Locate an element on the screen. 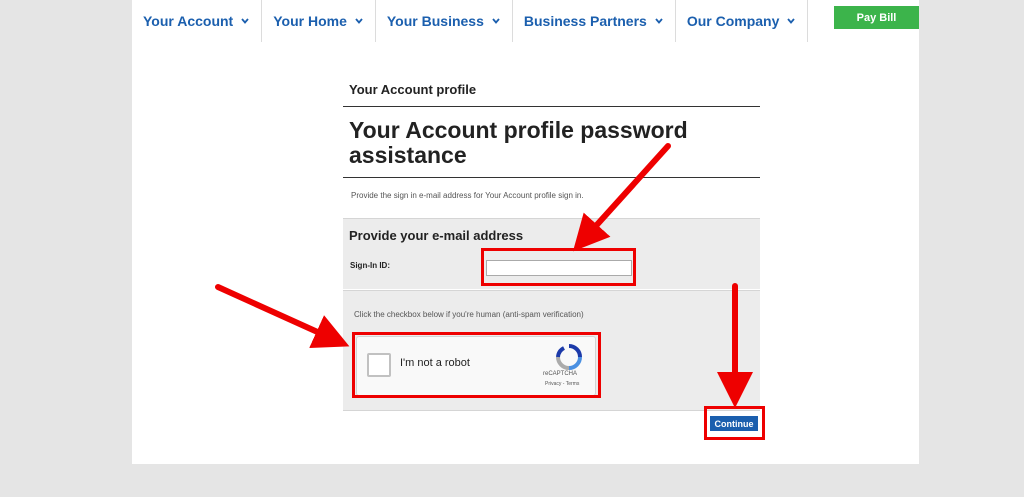 The image size is (1024, 497). arrow-to-captcha is located at coordinates (282, 316).